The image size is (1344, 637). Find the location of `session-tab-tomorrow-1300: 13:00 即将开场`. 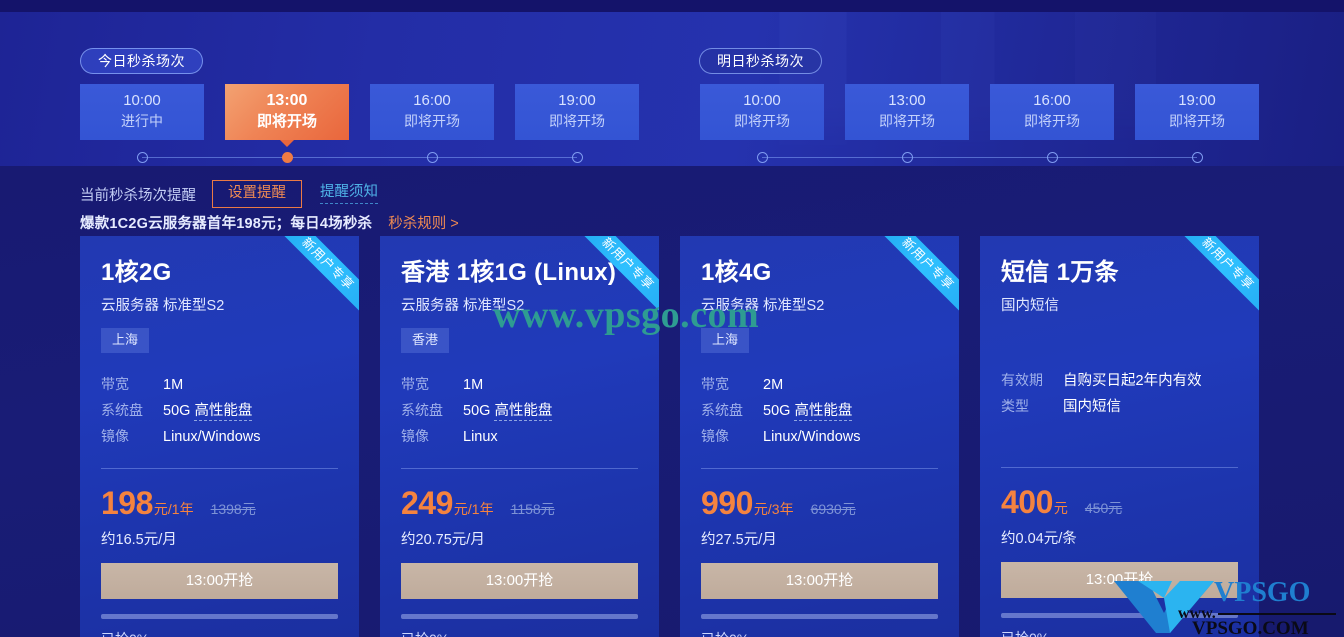

session-tab-tomorrow-1300: 13:00 即将开场 is located at coordinates (907, 112).